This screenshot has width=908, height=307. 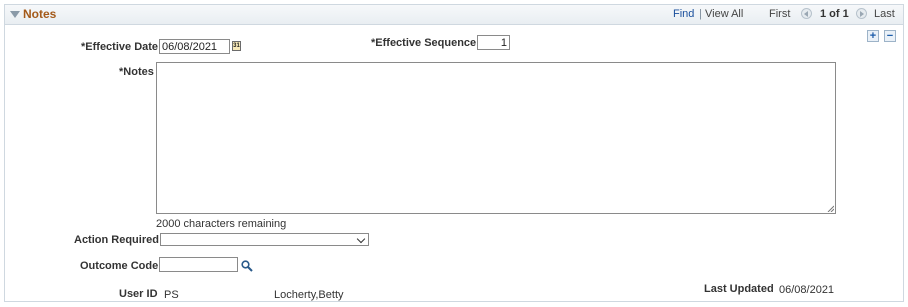 What do you see at coordinates (136, 72) in the screenshot?
I see `notes-label: *Notes` at bounding box center [136, 72].